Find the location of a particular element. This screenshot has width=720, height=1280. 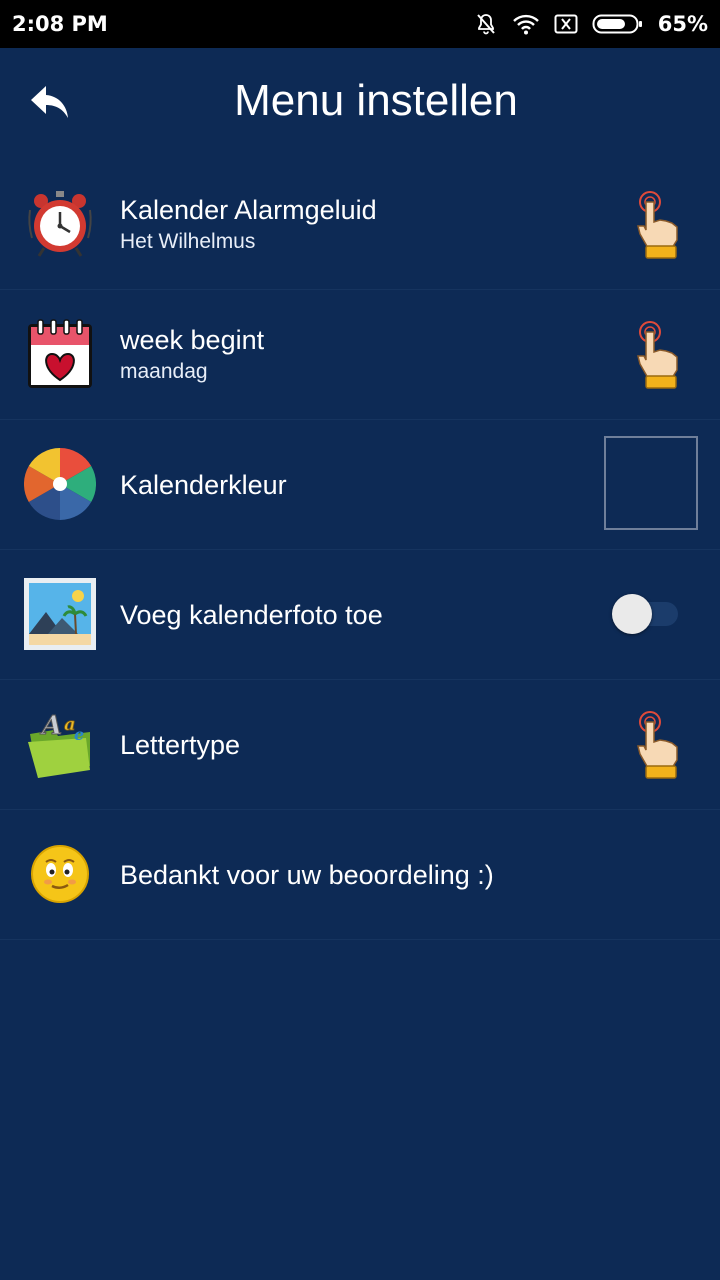

calendar-photo-title: Voeg kalenderfoto toe is located at coordinates (251, 614).